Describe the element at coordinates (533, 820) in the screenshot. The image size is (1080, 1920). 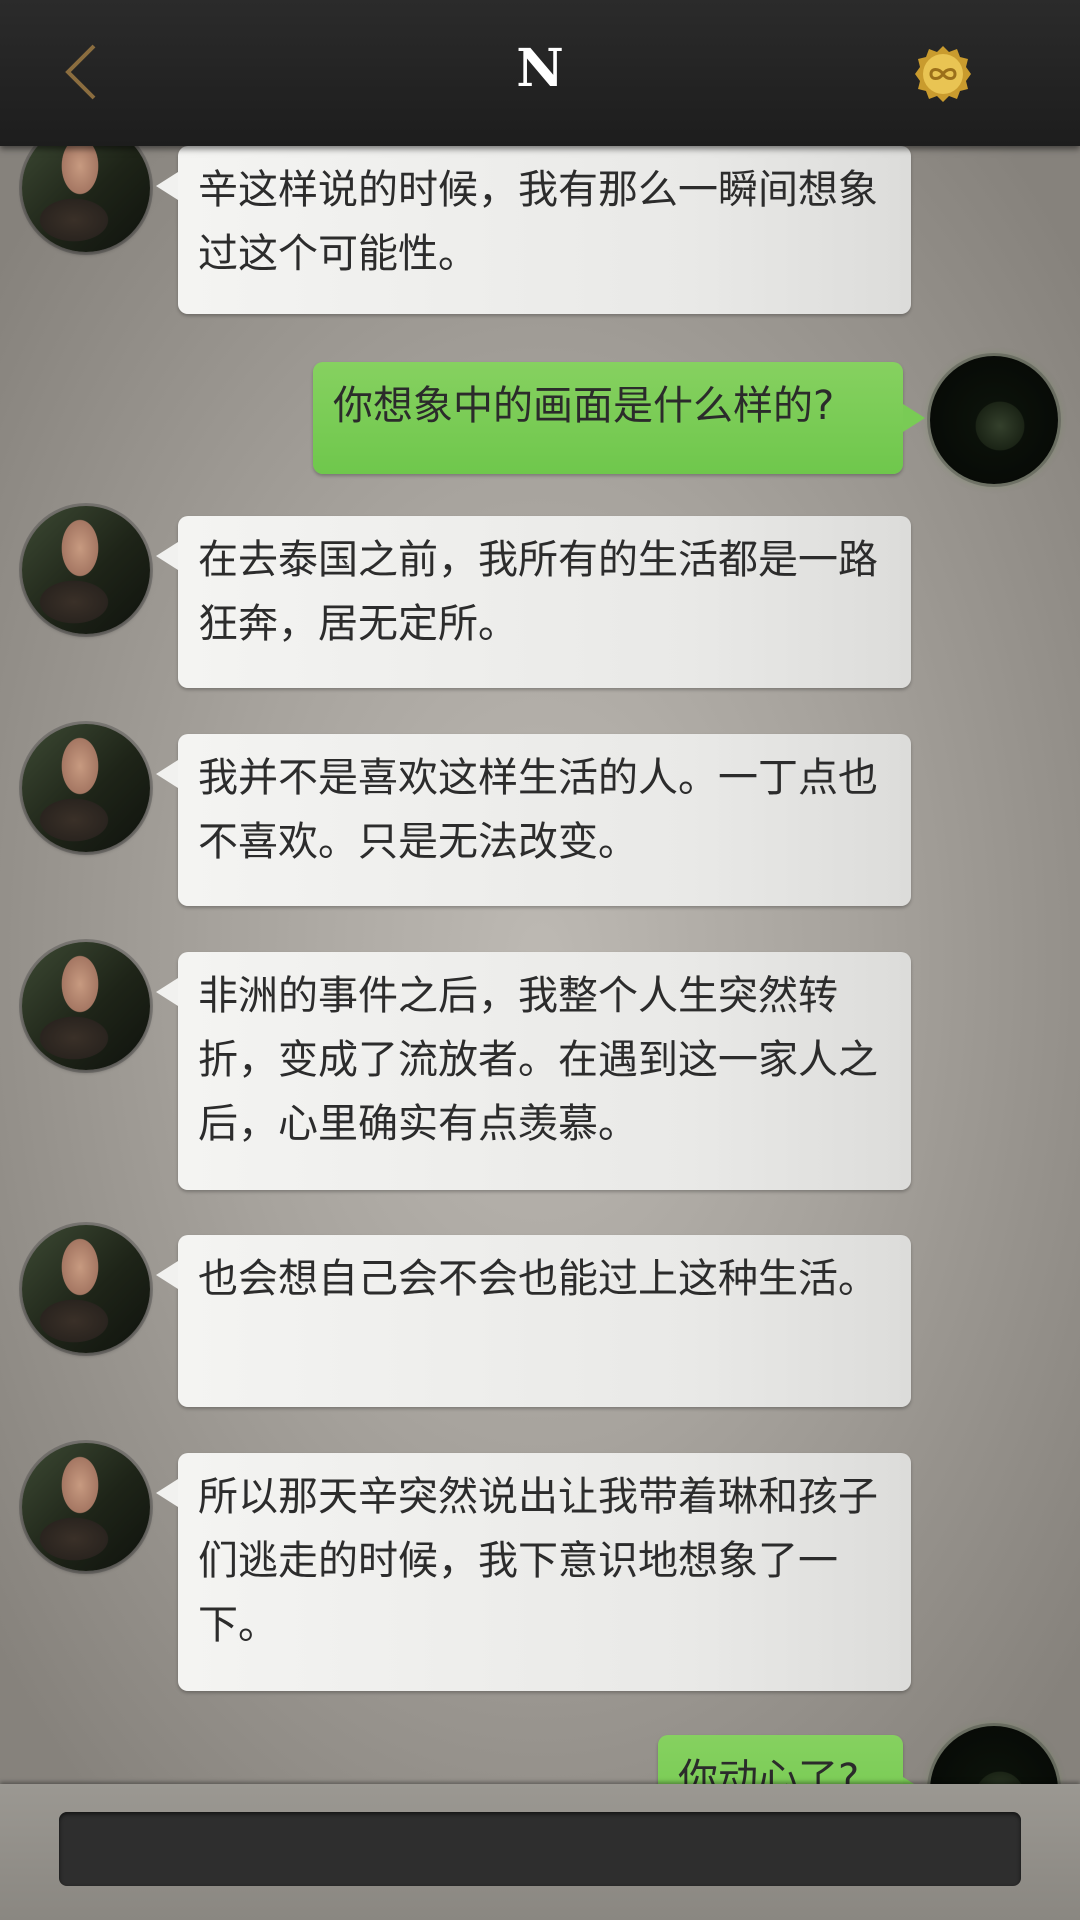
I see `incoming-message-bubble: 我并不是喜欢这样生活的人。一丁点也不喜欢。只是无法改变。` at that location.